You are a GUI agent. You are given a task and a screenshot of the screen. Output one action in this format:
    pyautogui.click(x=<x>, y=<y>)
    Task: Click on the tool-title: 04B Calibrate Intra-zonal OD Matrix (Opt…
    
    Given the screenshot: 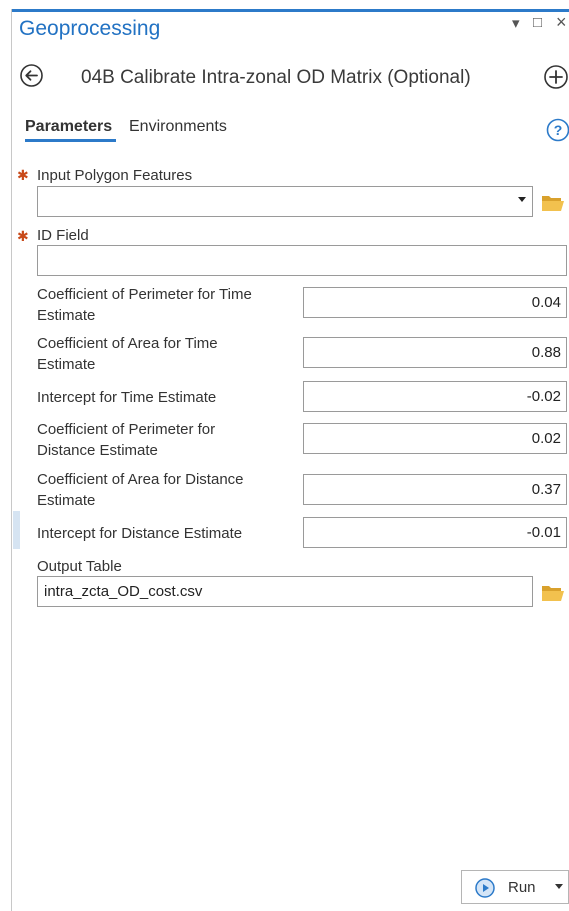 What is the action you would take?
    pyautogui.click(x=276, y=77)
    